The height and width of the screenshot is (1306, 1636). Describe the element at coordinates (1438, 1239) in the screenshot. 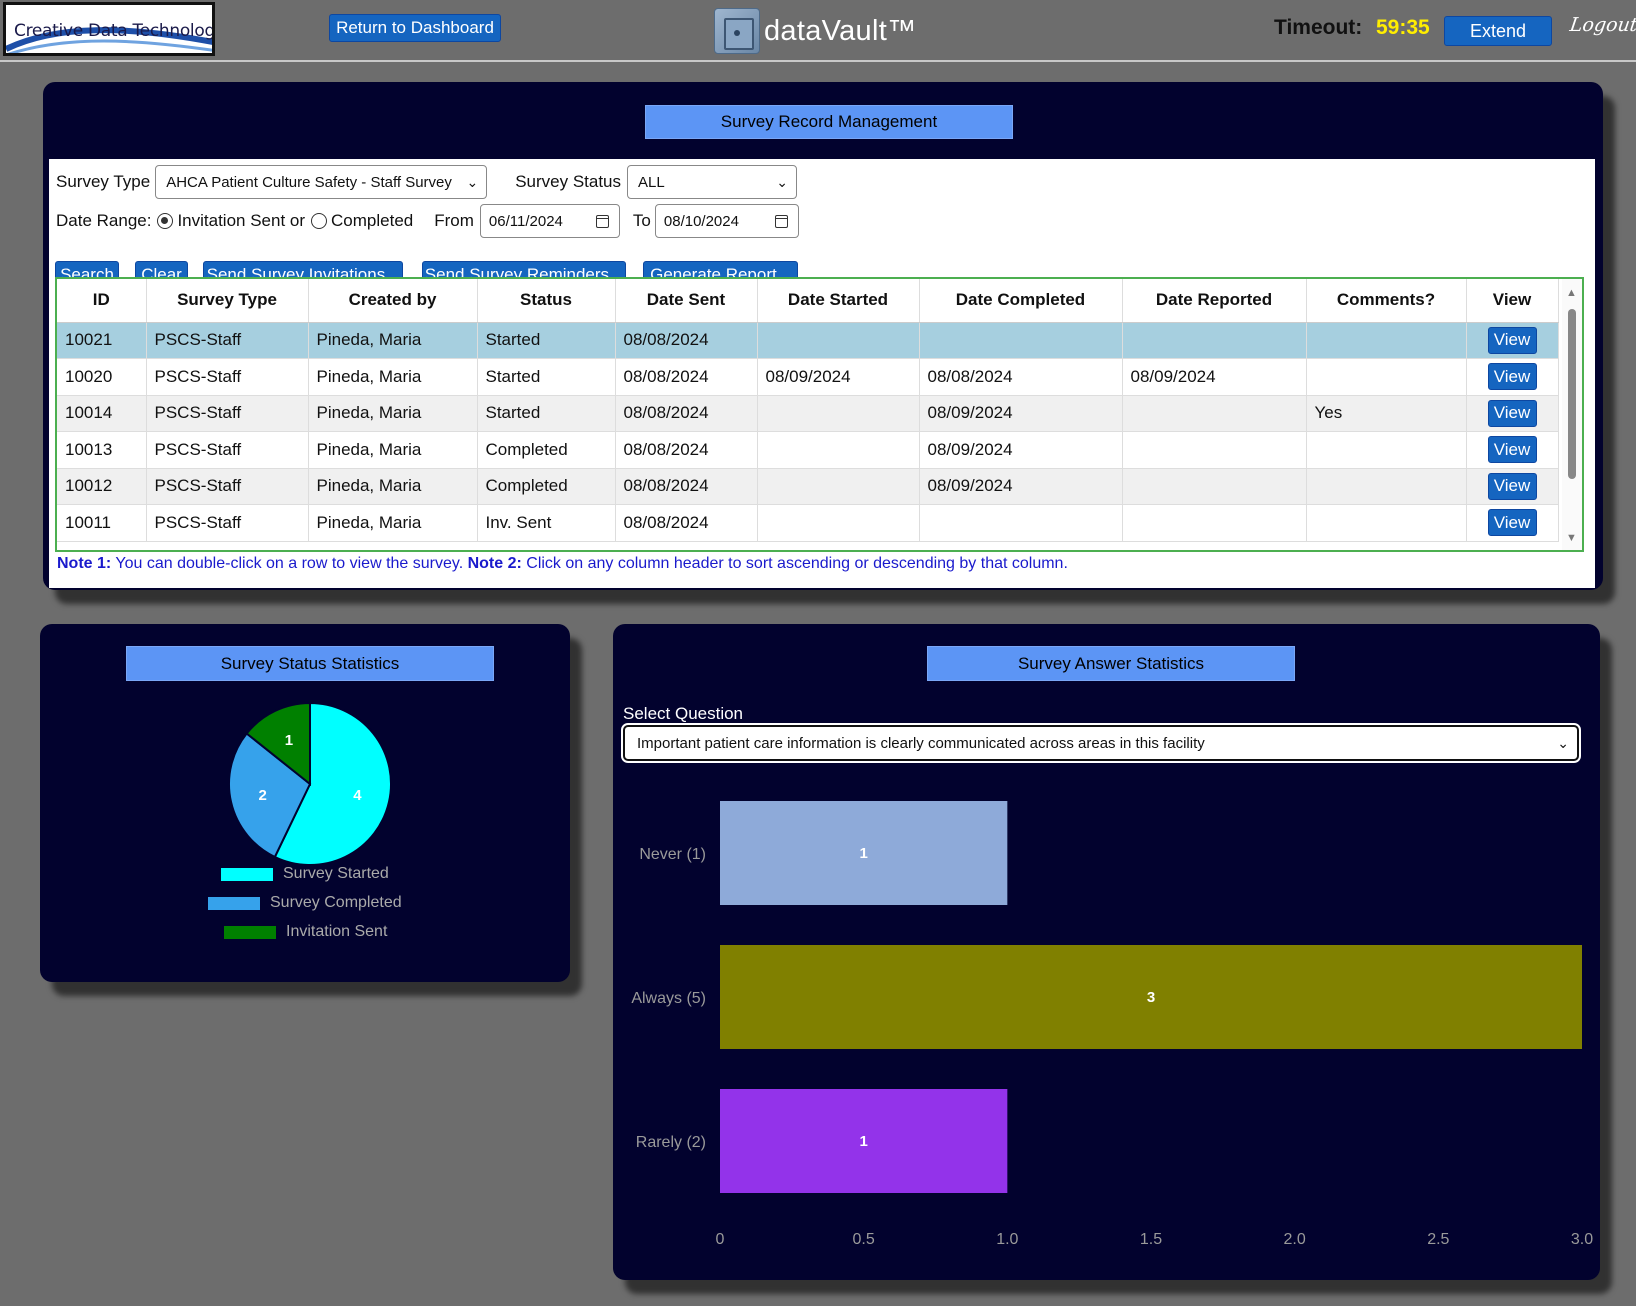

I see `x-tick-label: 2.5` at that location.